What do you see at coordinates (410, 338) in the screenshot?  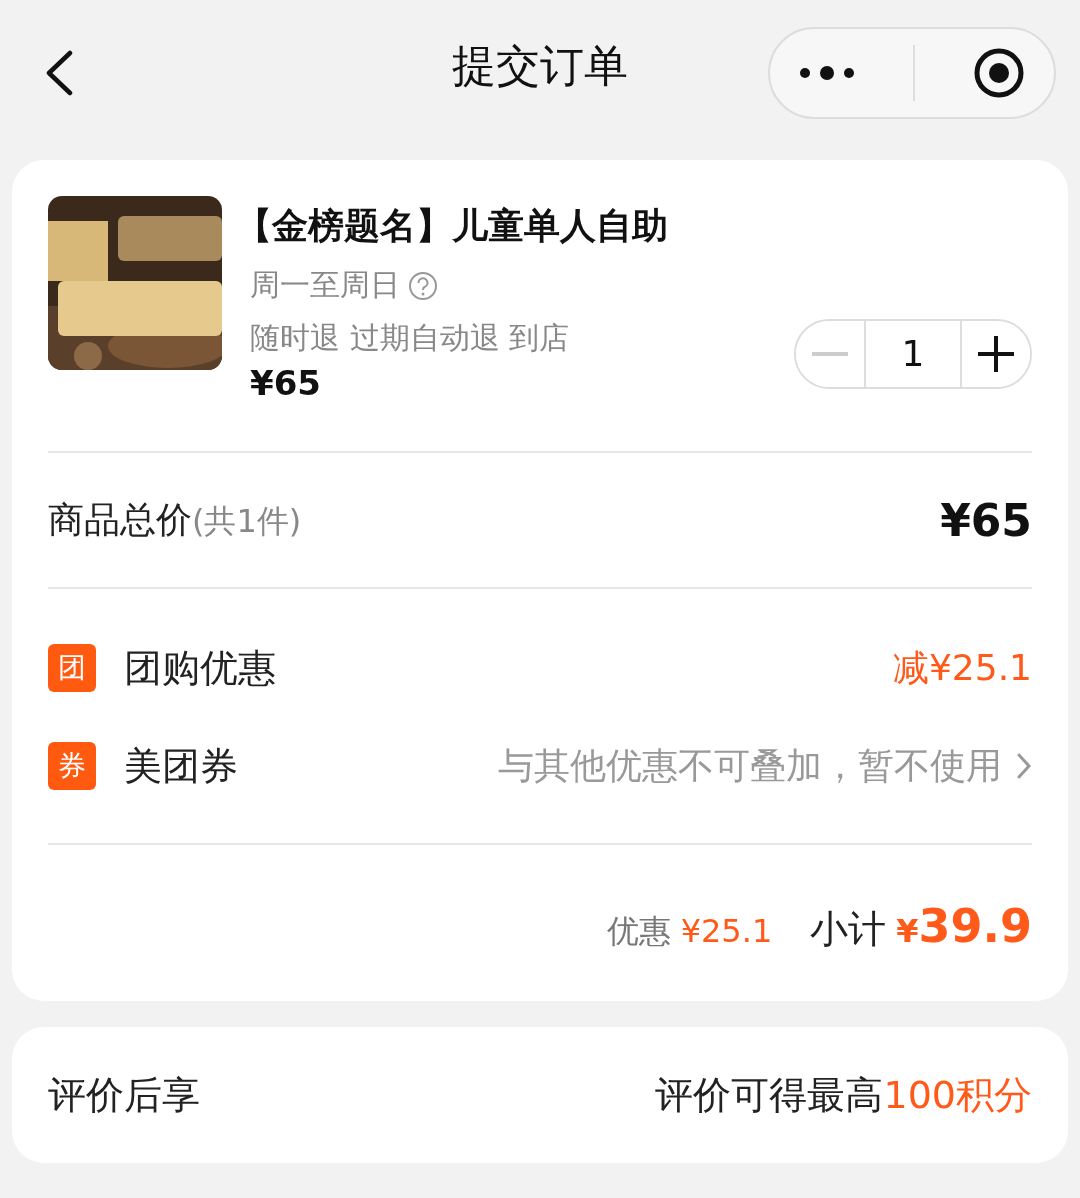 I see `refund-policy: 随时退 过期自动退 到店` at bounding box center [410, 338].